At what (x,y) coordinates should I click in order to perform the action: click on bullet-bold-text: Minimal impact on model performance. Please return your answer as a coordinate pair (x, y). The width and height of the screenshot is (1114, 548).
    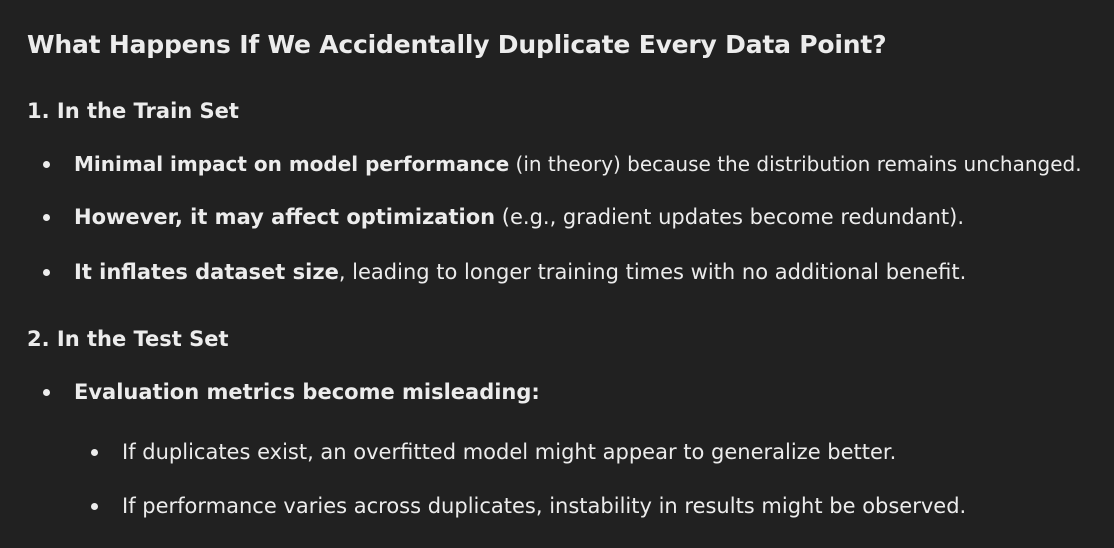
    Looking at the image, I should click on (292, 164).